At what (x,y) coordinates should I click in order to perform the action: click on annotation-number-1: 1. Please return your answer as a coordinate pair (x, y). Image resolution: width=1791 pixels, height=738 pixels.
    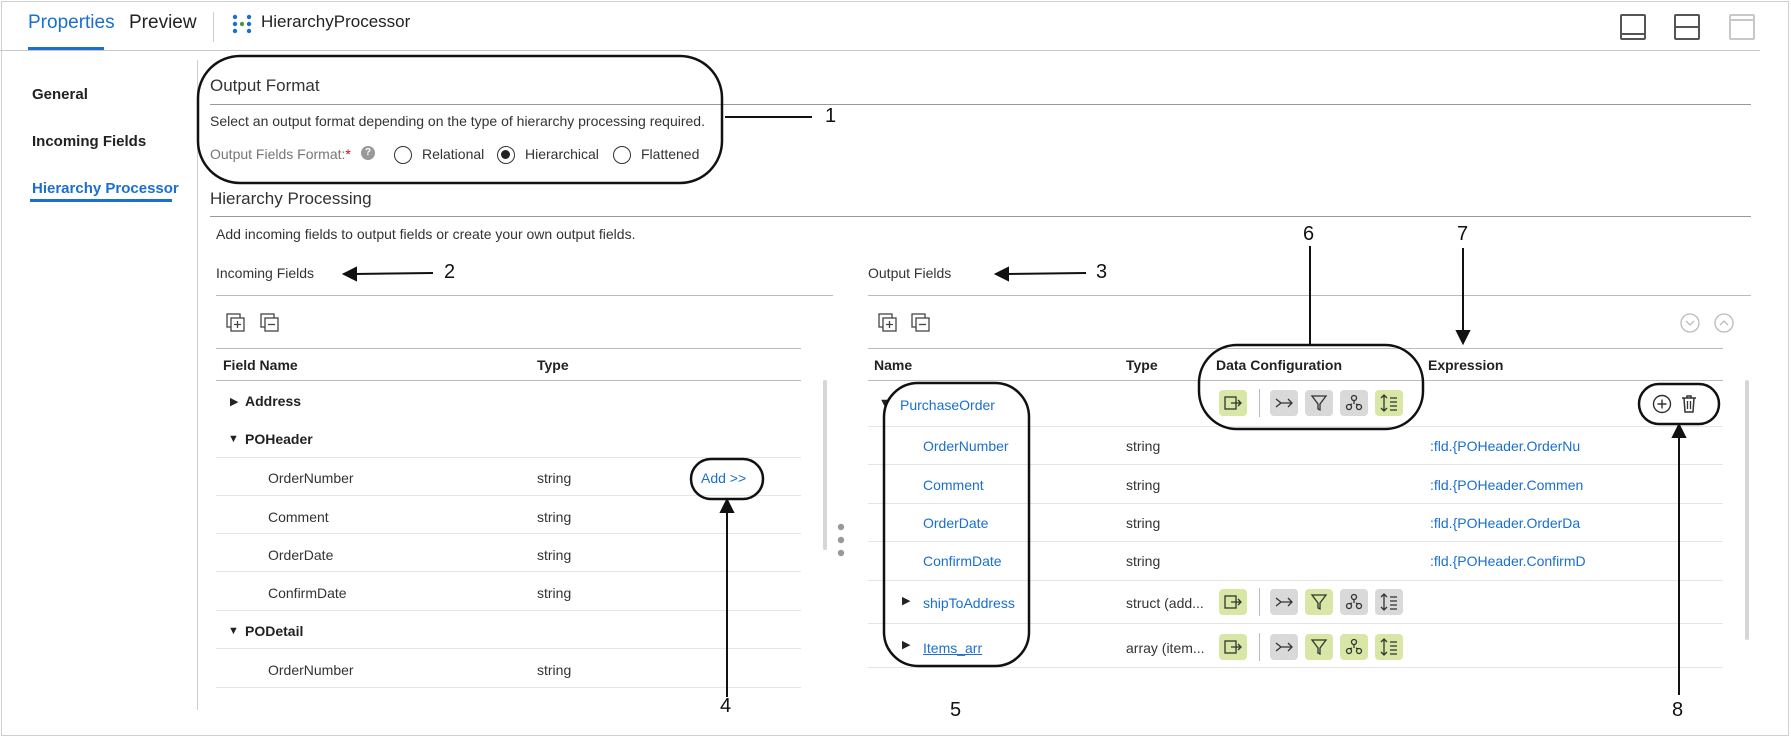
    Looking at the image, I should click on (831, 116).